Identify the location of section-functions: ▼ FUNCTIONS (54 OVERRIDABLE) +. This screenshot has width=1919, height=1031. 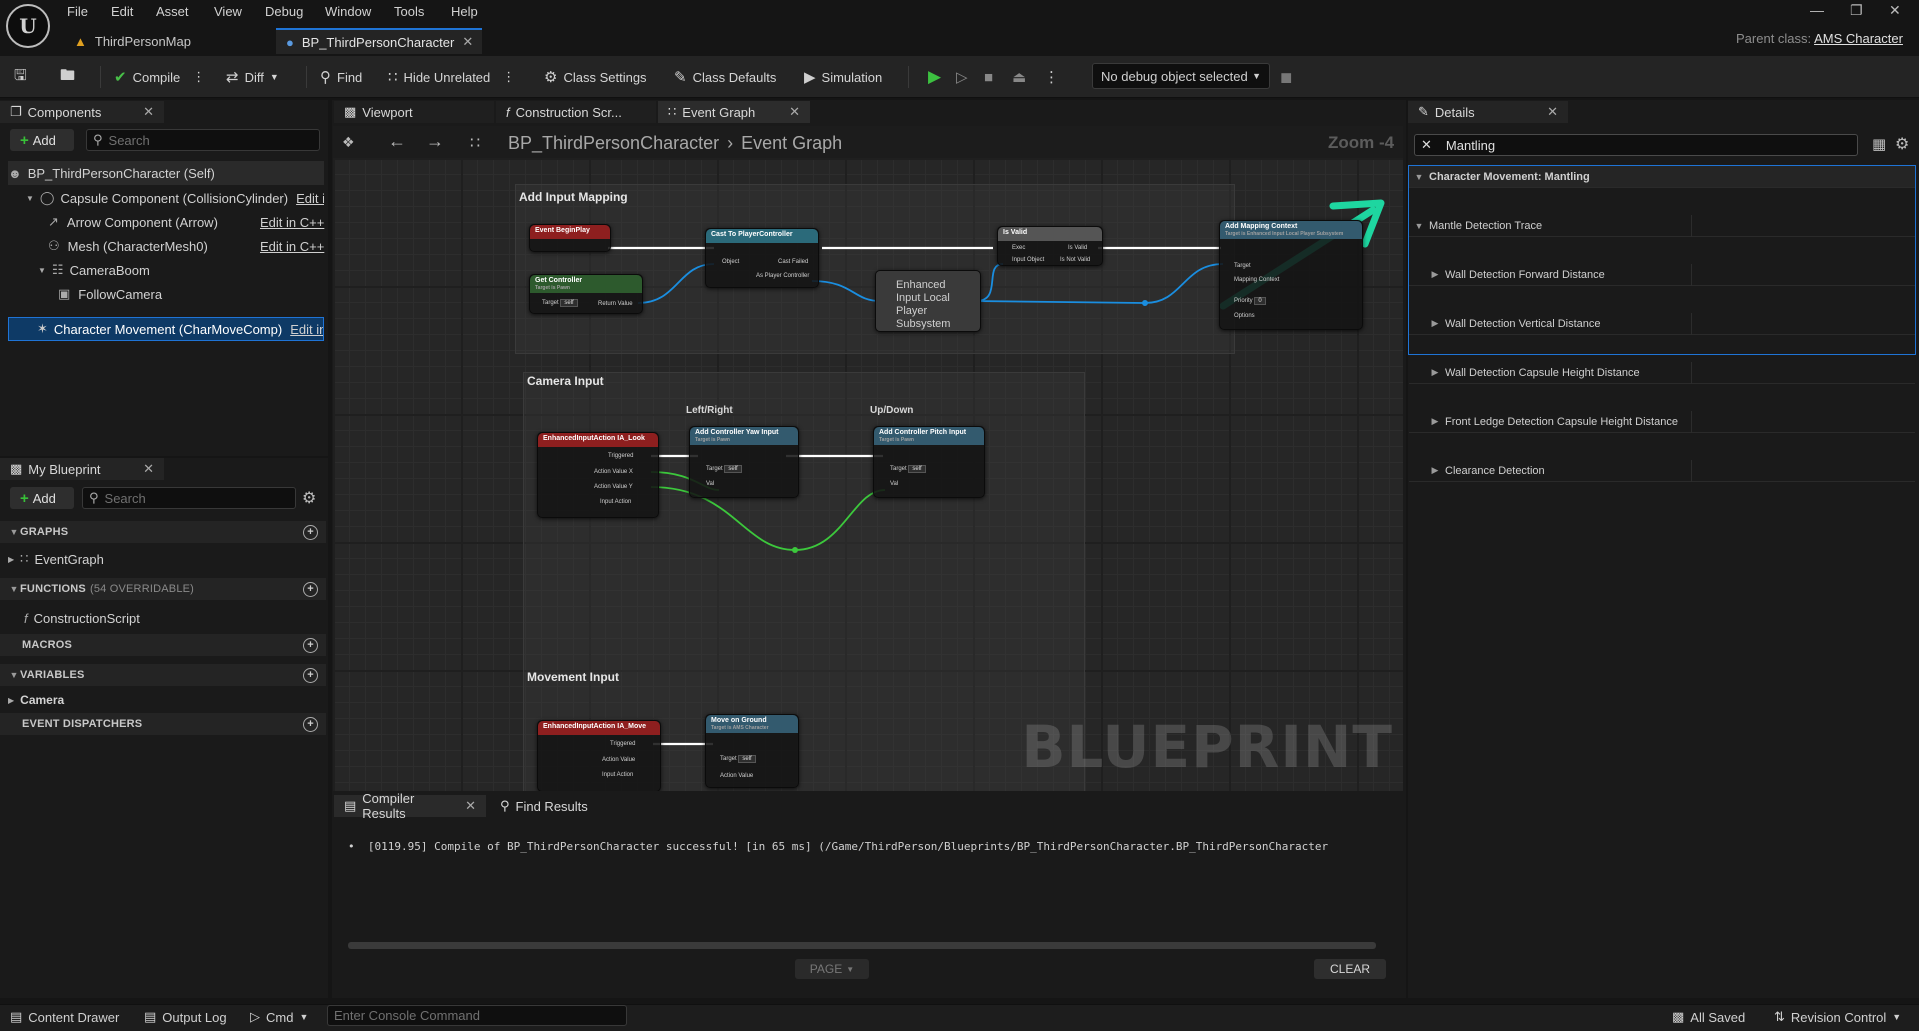
(163, 589).